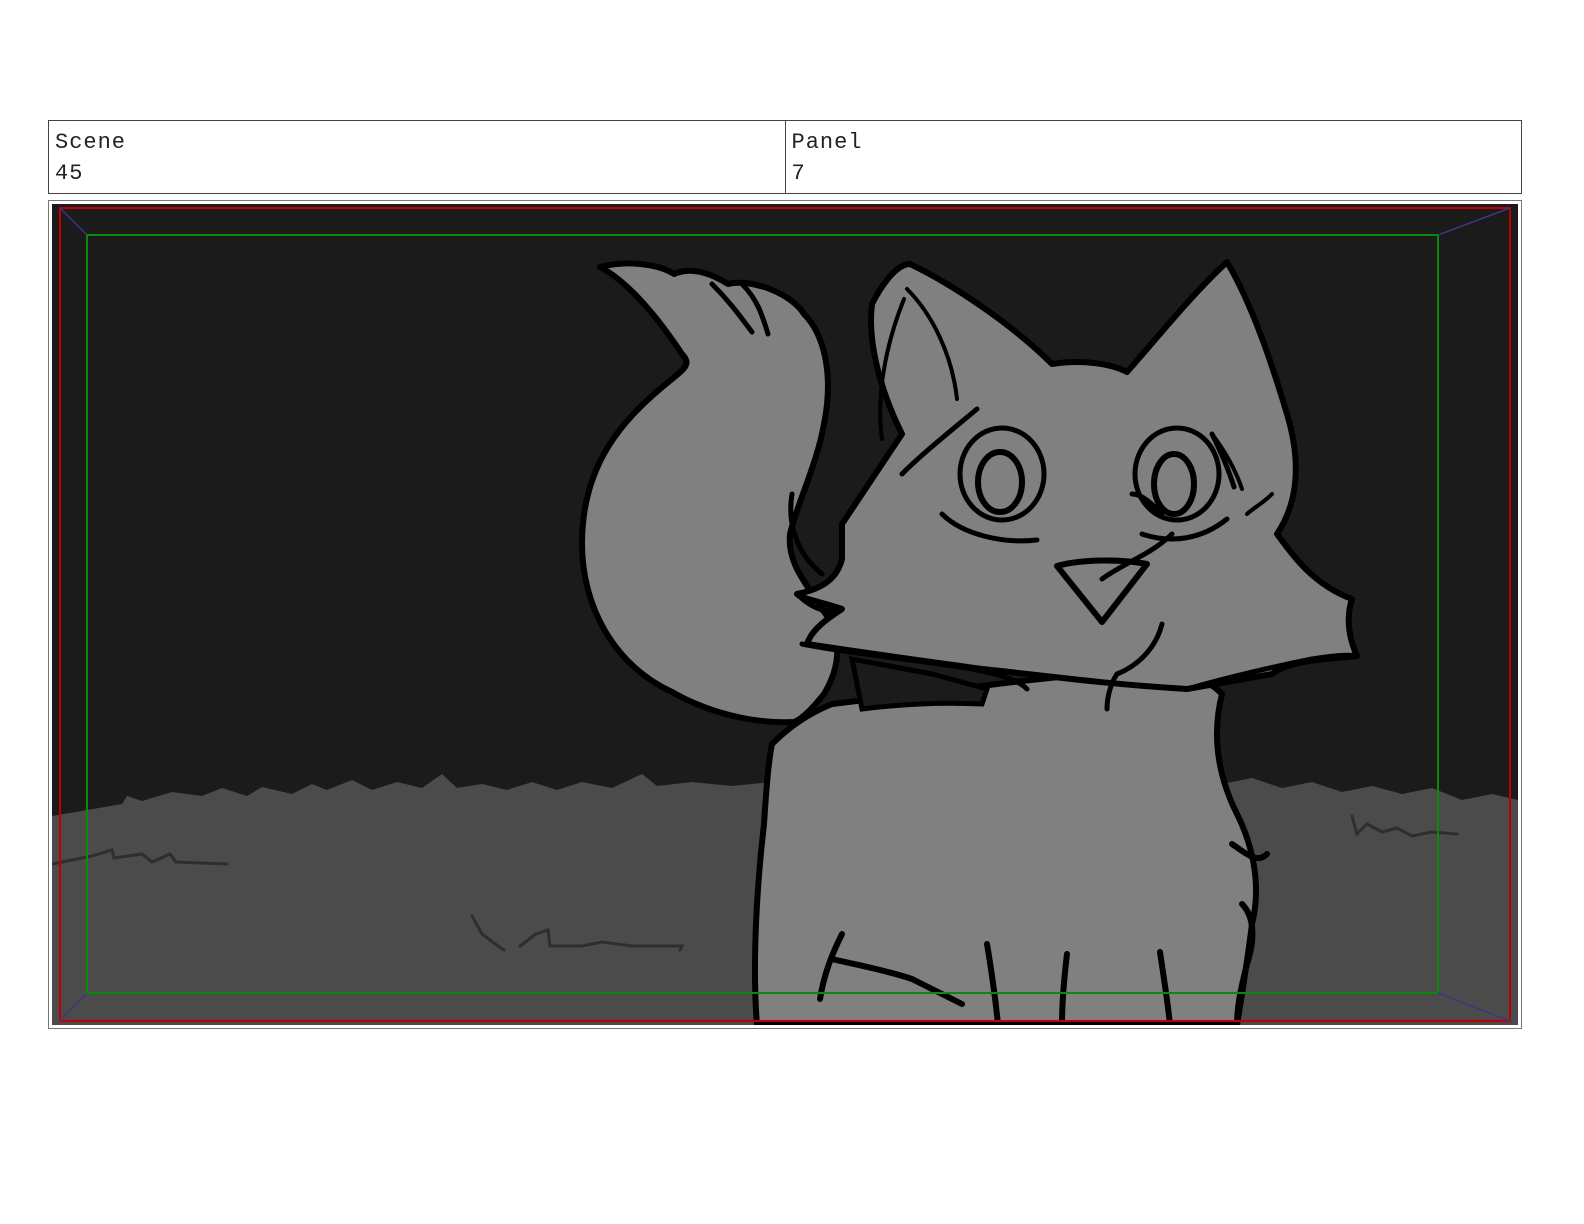  I want to click on panel-number: 7, so click(798, 173).